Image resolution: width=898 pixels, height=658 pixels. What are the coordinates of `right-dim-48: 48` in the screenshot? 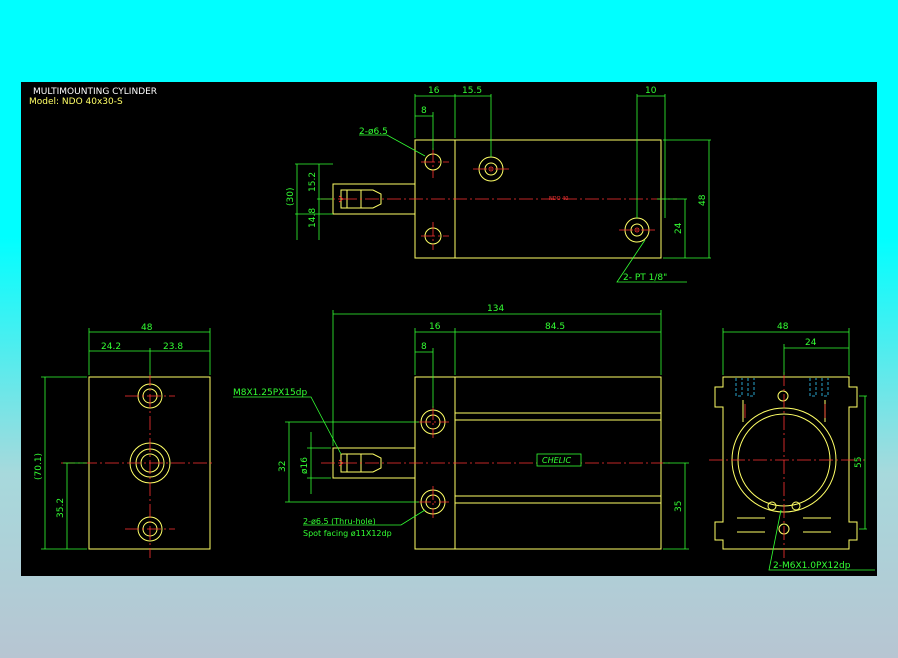 It's located at (783, 327).